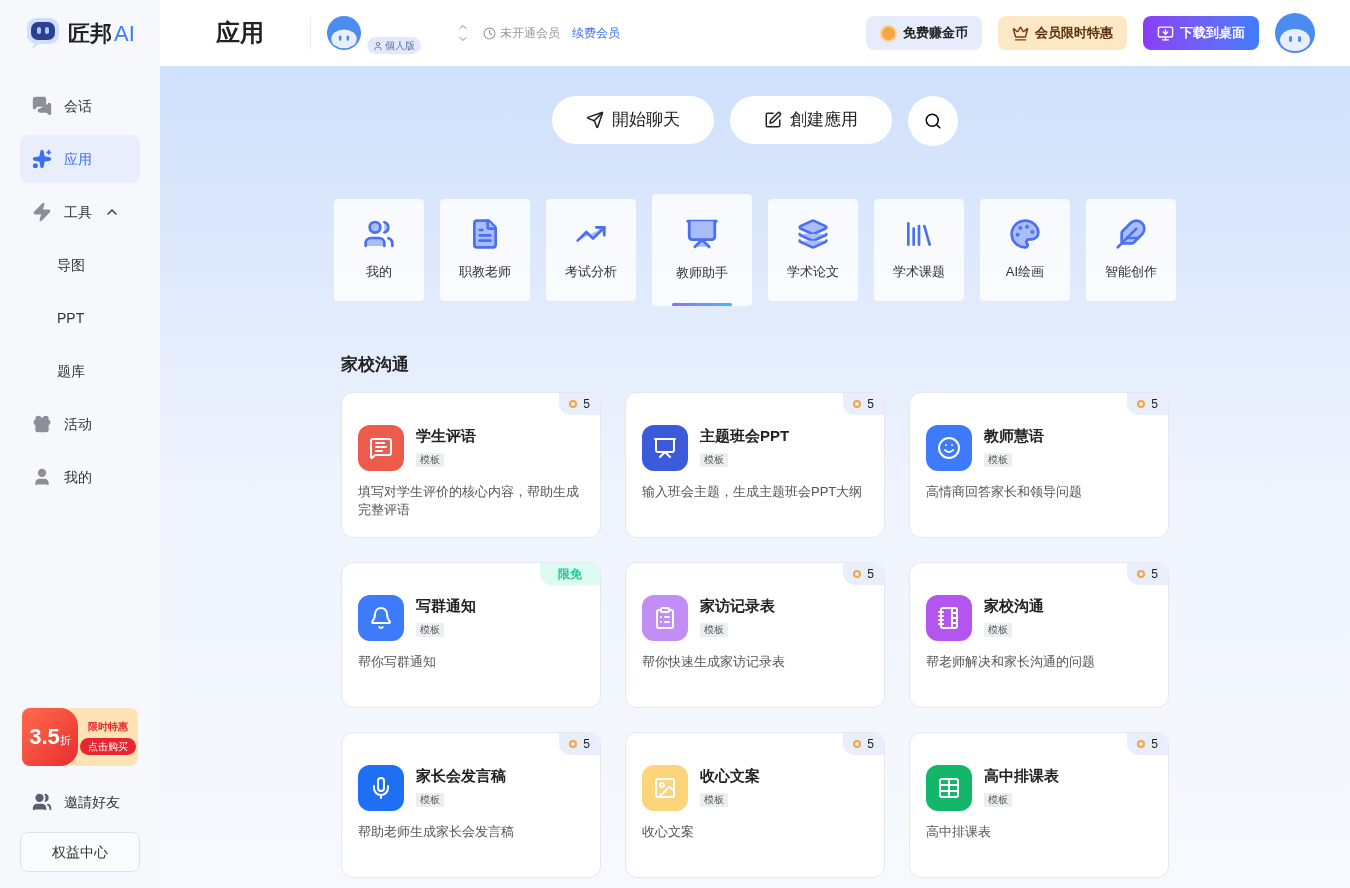  What do you see at coordinates (43, 33) in the screenshot?
I see `logo-icon` at bounding box center [43, 33].